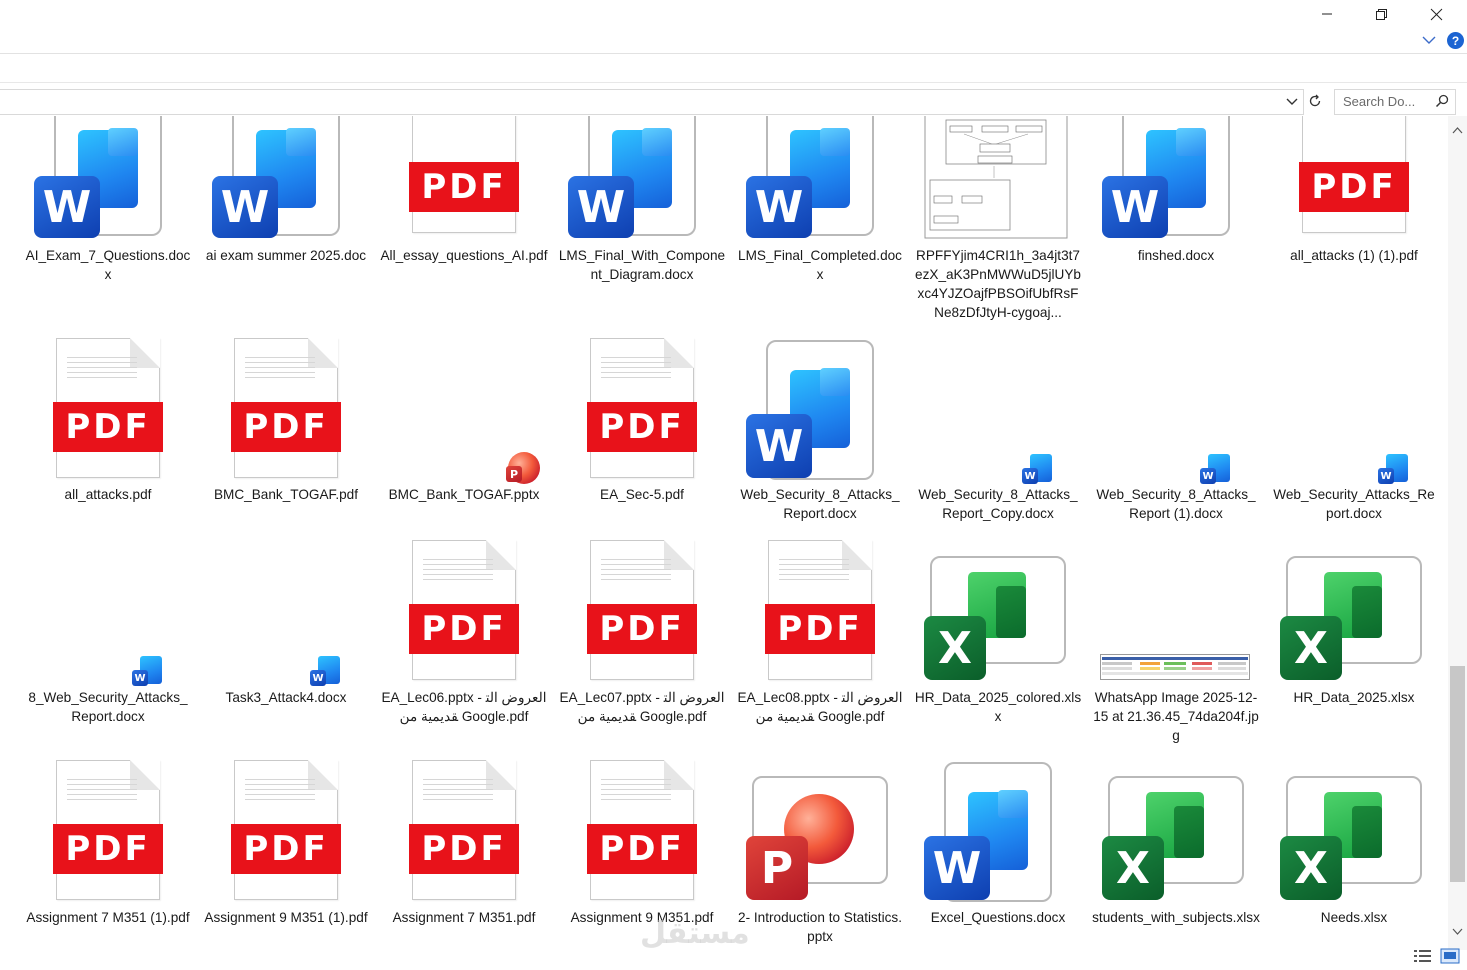  Describe the element at coordinates (286, 697) in the screenshot. I see `file-name: Task3_Attack4.docx` at that location.